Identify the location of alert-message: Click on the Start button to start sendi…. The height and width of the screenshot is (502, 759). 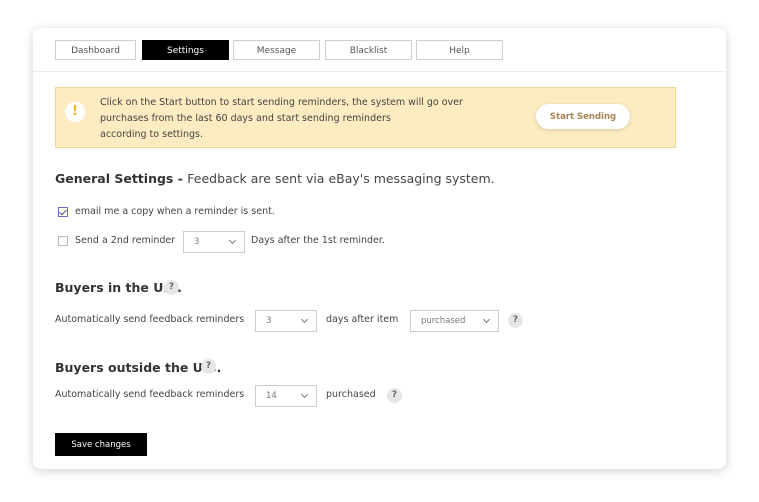
(290, 119).